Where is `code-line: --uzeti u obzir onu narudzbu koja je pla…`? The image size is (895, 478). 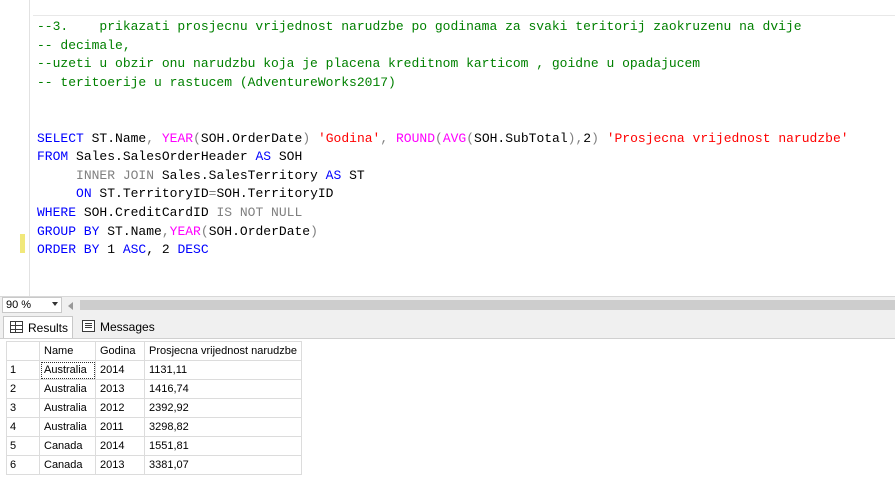
code-line: --uzeti u obzir onu narudzbu koja je pla… is located at coordinates (443, 64).